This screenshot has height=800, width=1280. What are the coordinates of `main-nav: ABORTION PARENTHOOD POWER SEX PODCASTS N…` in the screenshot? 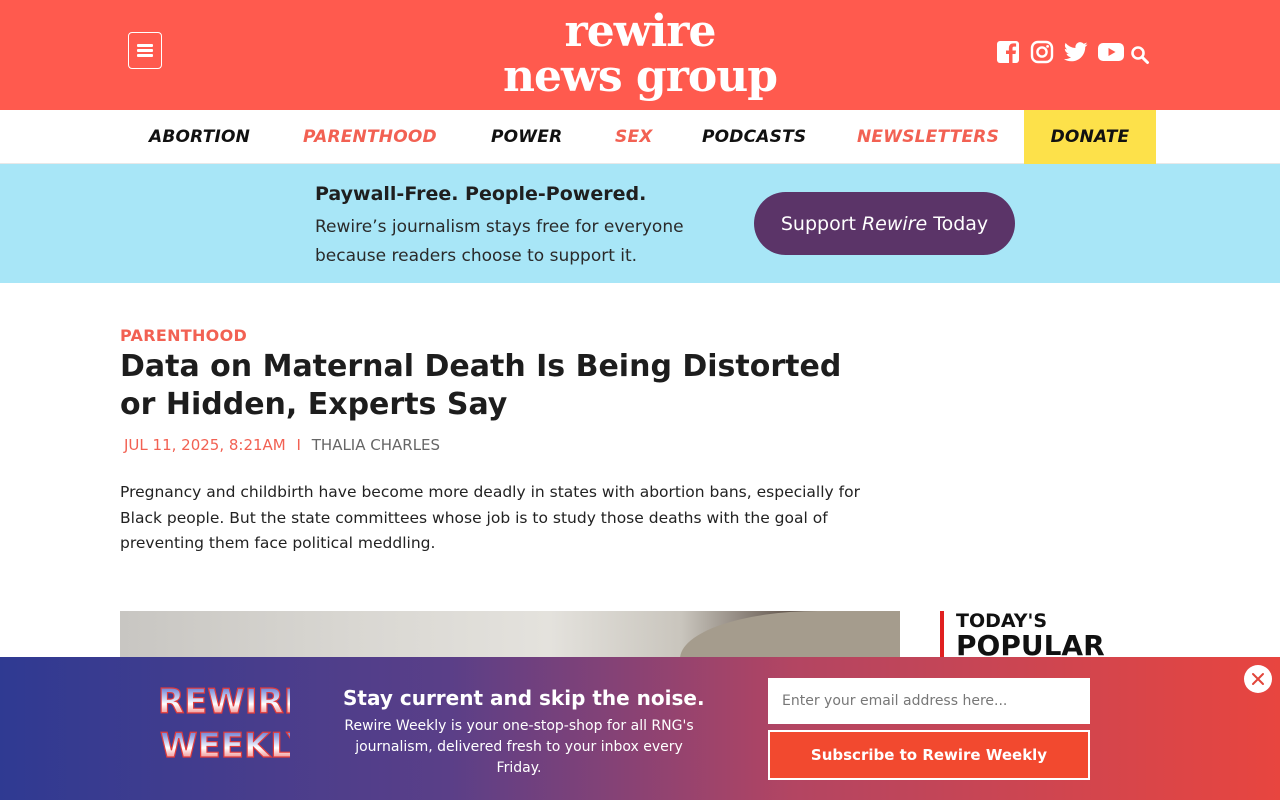 It's located at (640, 137).